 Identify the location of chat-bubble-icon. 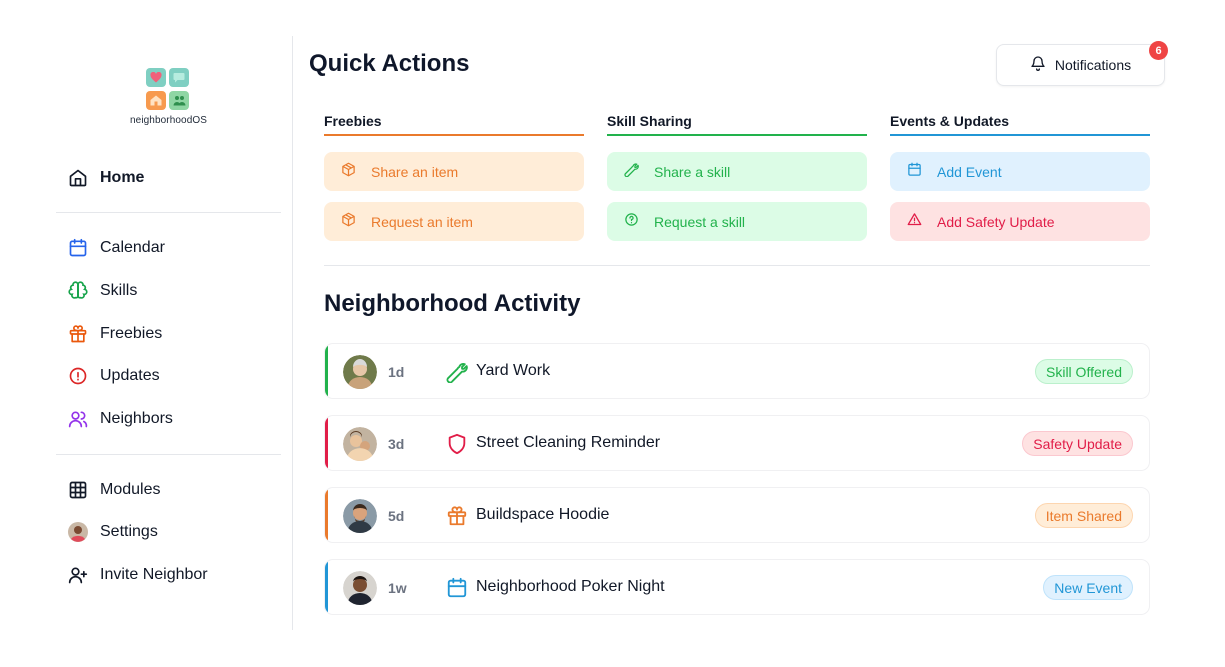
(179, 77).